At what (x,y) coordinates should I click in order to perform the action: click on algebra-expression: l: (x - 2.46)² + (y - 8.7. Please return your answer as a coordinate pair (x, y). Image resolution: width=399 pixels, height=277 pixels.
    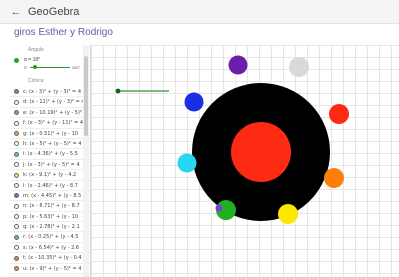
    Looking at the image, I should click on (50, 186).